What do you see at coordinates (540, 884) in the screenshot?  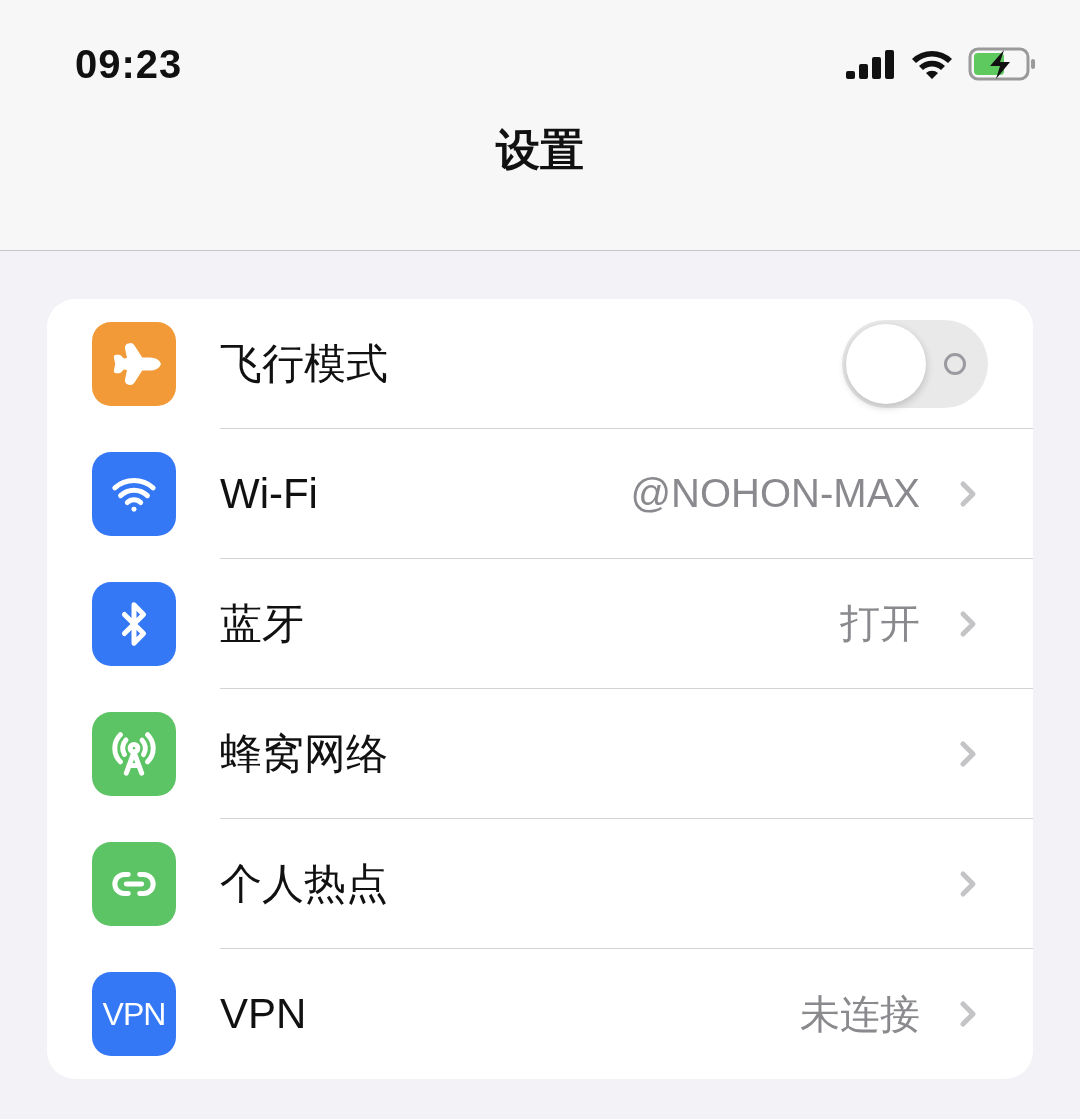 I see `settings-row: 个人热点` at bounding box center [540, 884].